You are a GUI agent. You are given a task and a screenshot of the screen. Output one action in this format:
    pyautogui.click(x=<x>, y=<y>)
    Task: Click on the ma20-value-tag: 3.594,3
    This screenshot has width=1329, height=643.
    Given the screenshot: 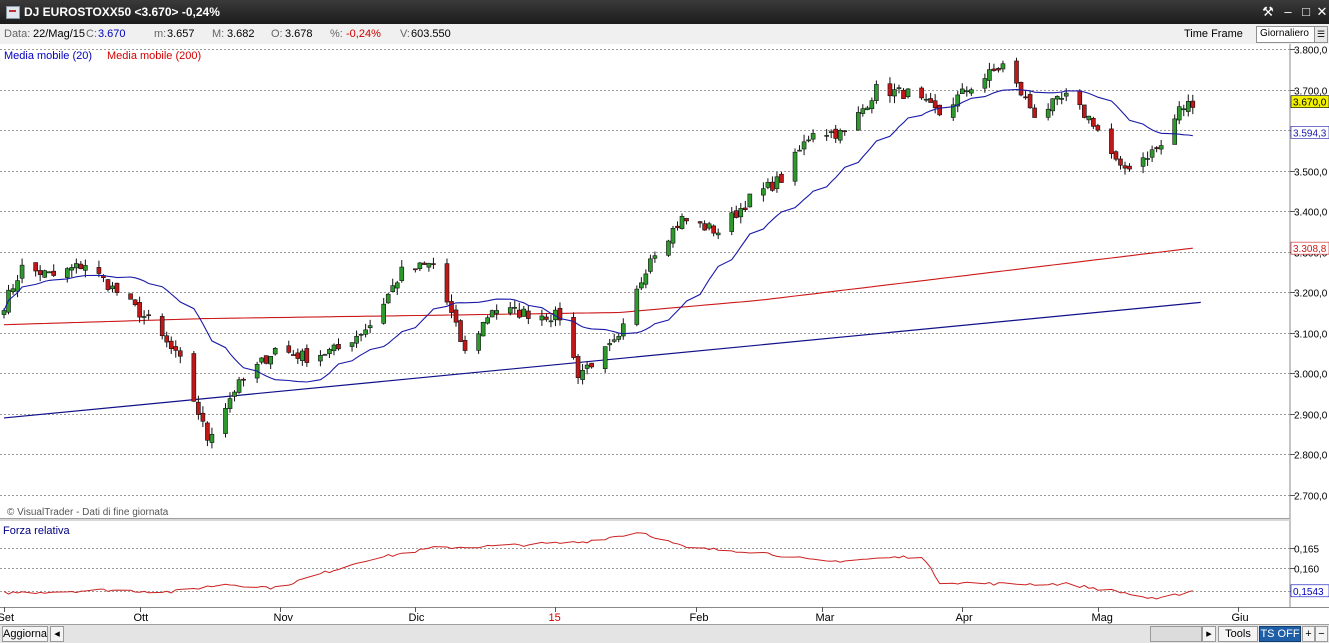 What is the action you would take?
    pyautogui.click(x=1310, y=133)
    